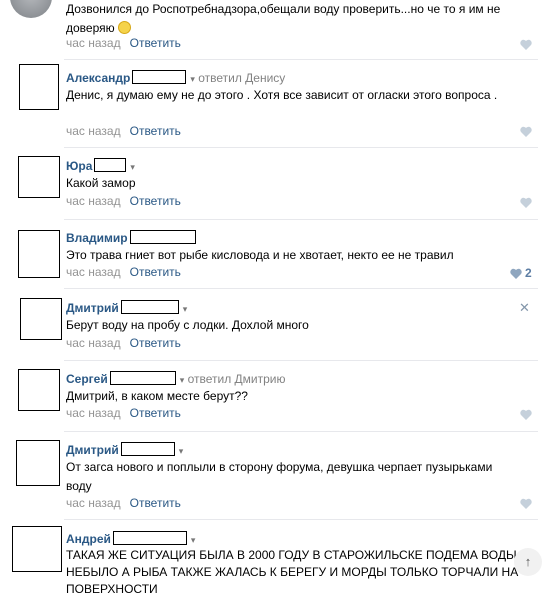 This screenshot has height=598, width=550. I want to click on comment-header: Юра ▾, so click(100, 165).